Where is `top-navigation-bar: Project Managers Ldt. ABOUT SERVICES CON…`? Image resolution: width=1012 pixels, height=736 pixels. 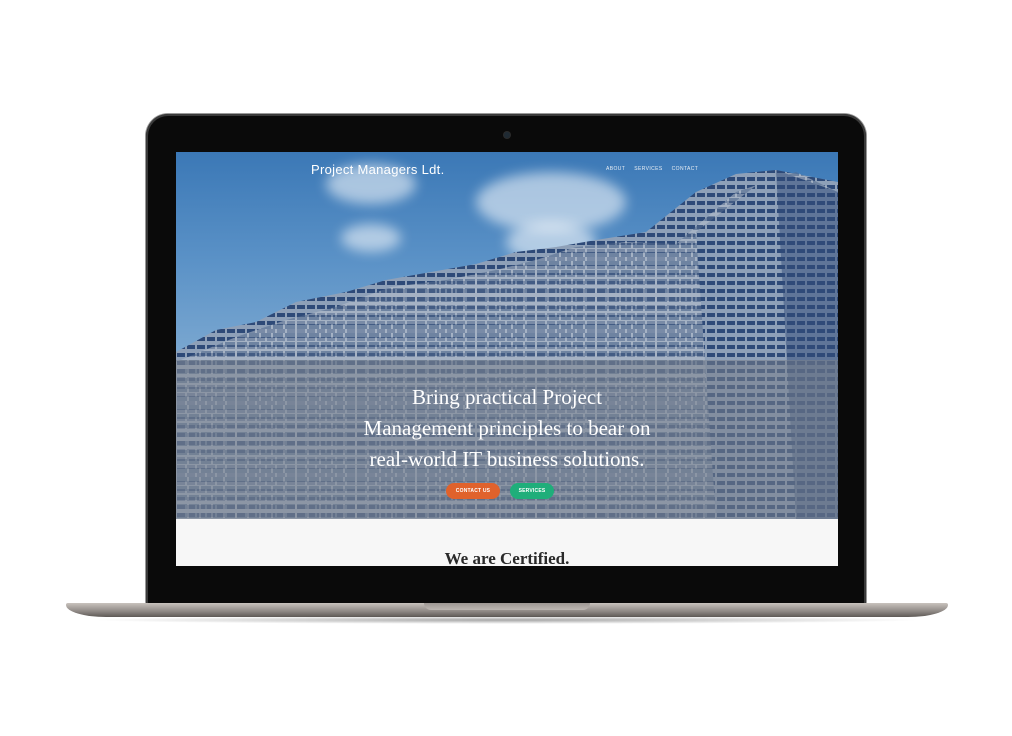
top-navigation-bar: Project Managers Ldt. ABOUT SERVICES CON… is located at coordinates (507, 170).